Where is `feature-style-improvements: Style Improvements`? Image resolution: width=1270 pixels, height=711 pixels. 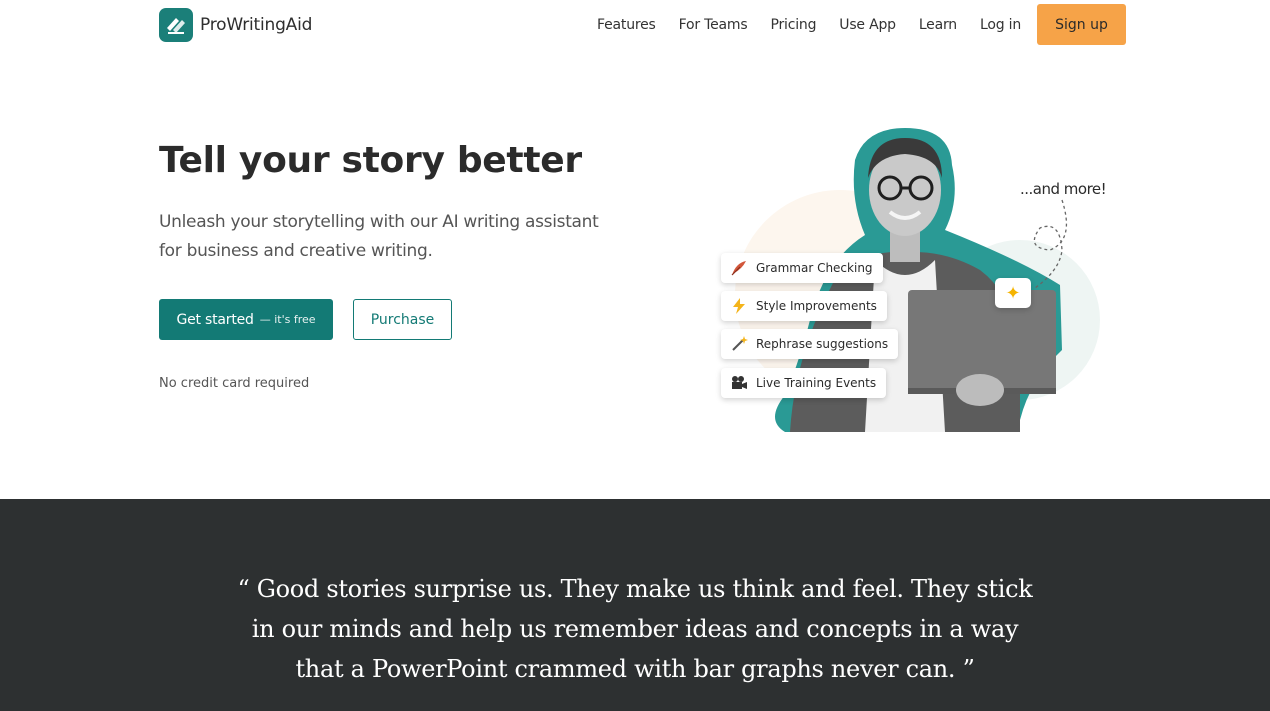
feature-style-improvements: Style Improvements is located at coordinates (804, 306).